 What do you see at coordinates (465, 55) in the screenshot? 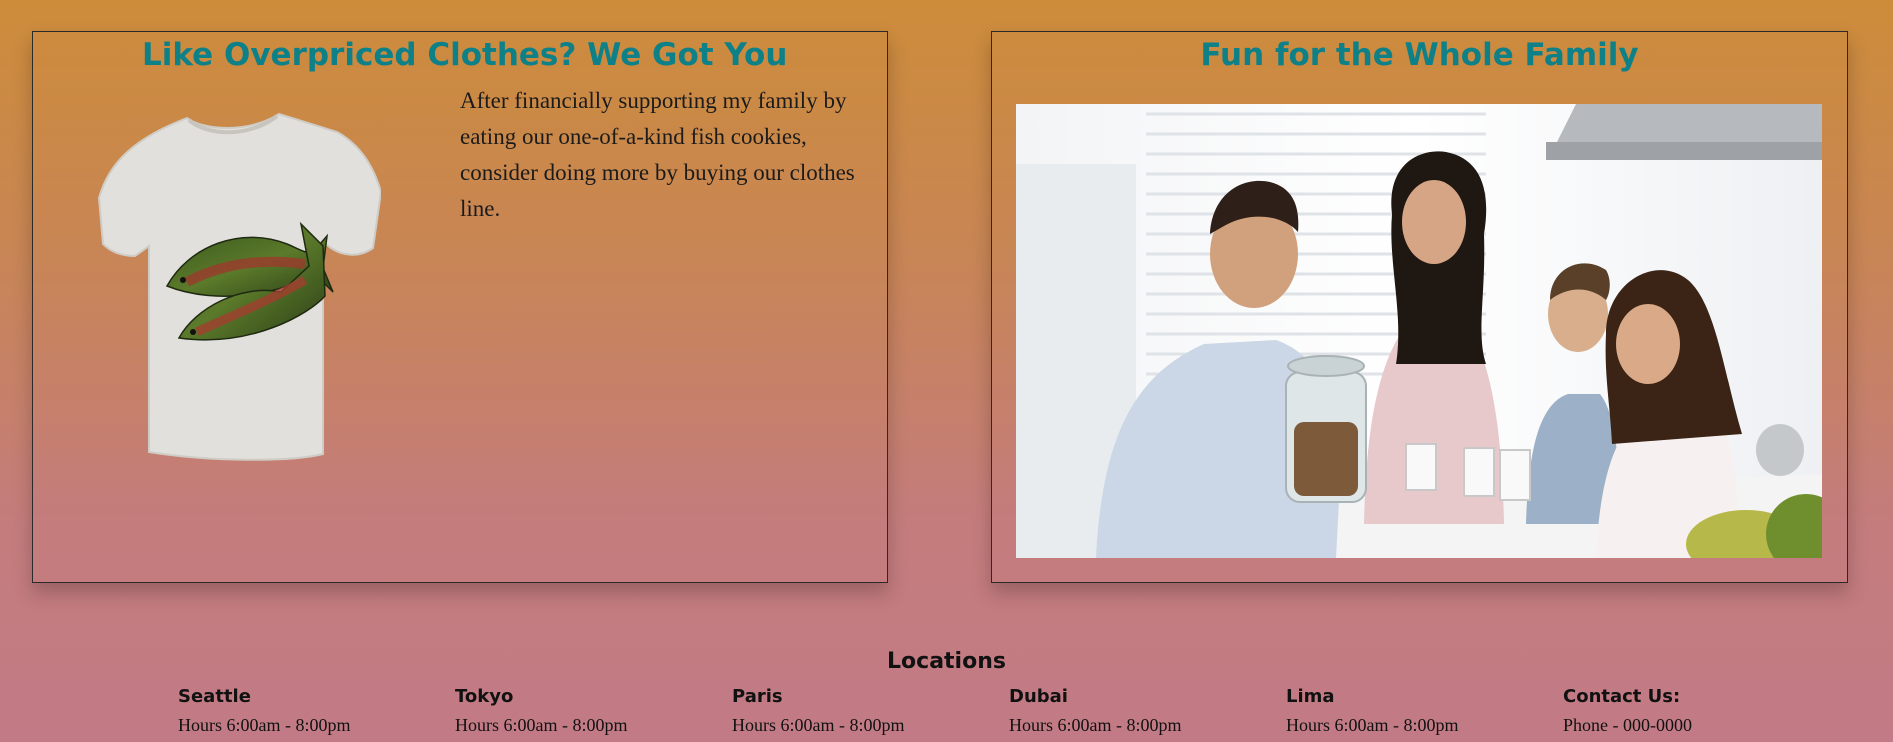
I see `clothes-title: Like Overpriced Clothes? We Got You` at bounding box center [465, 55].